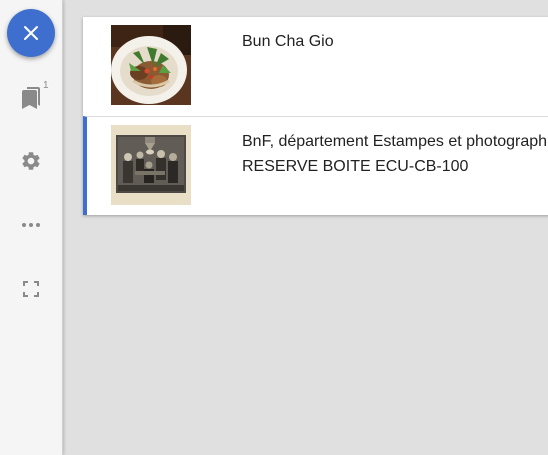 The width and height of the screenshot is (548, 455). What do you see at coordinates (151, 65) in the screenshot?
I see `food-bowl-thumbnail` at bounding box center [151, 65].